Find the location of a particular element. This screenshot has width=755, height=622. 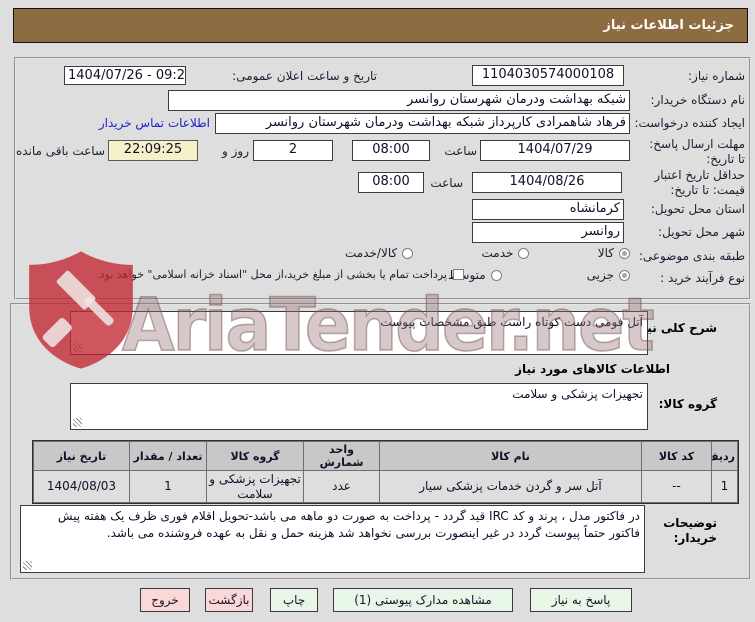

purchase-option-minor: جزیی is located at coordinates (608, 275).